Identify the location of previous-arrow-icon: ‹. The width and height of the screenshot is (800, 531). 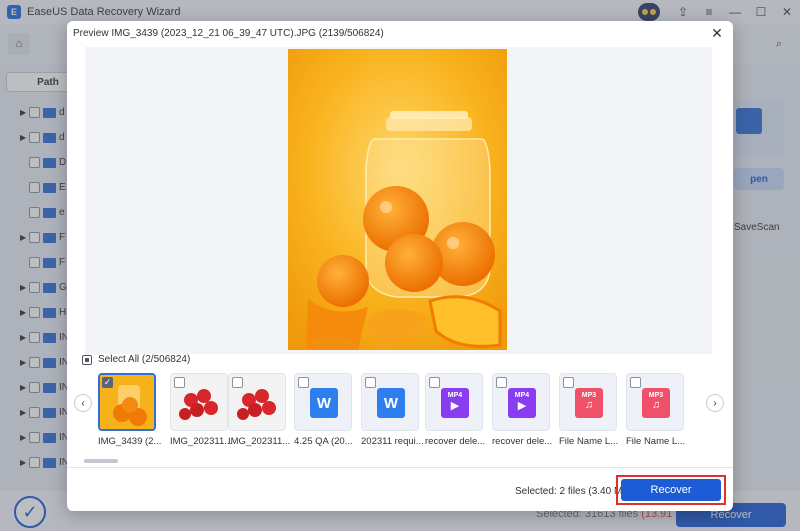
(83, 403).